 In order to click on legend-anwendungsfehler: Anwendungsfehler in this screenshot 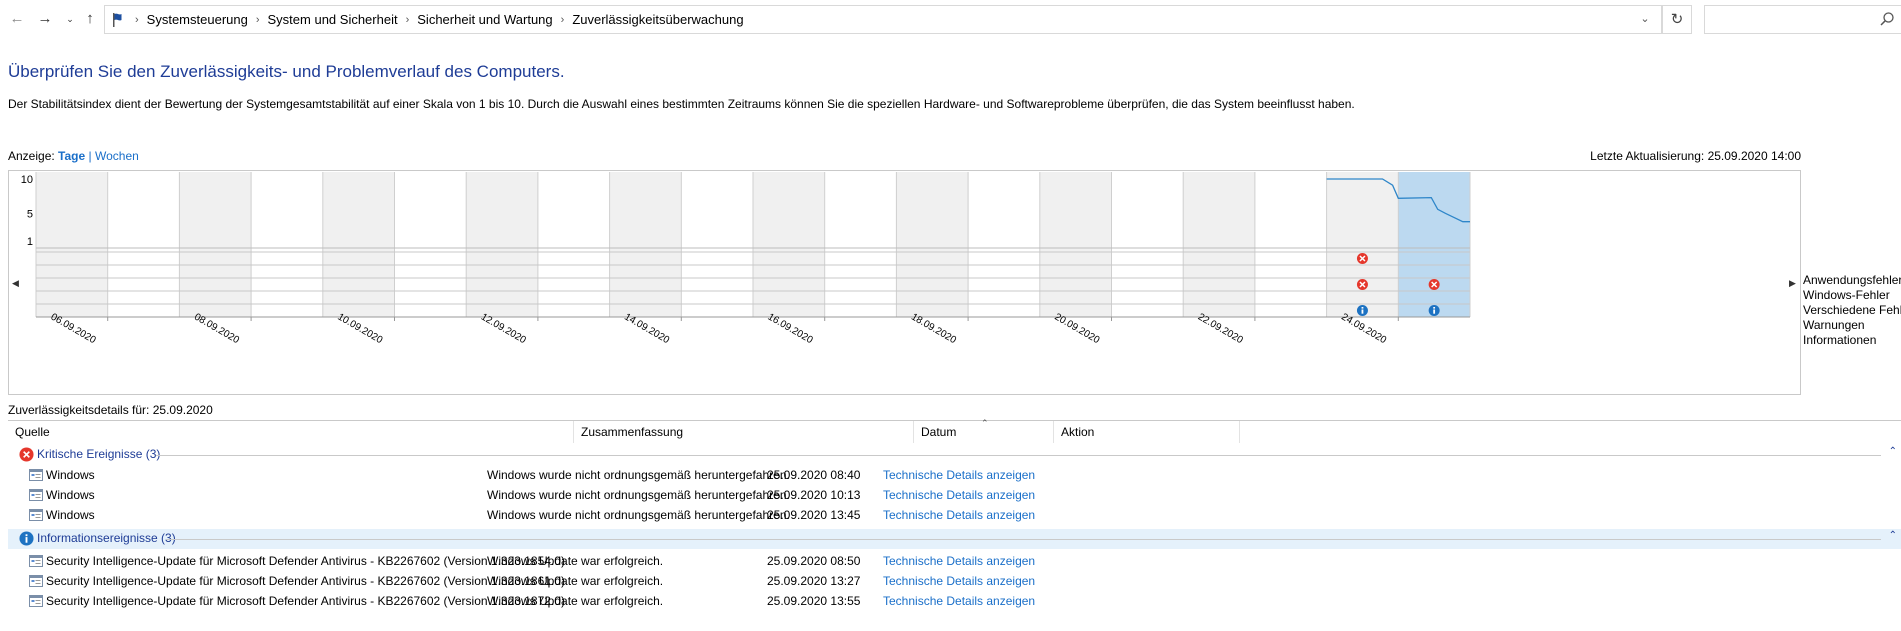, I will do `click(1852, 280)`.